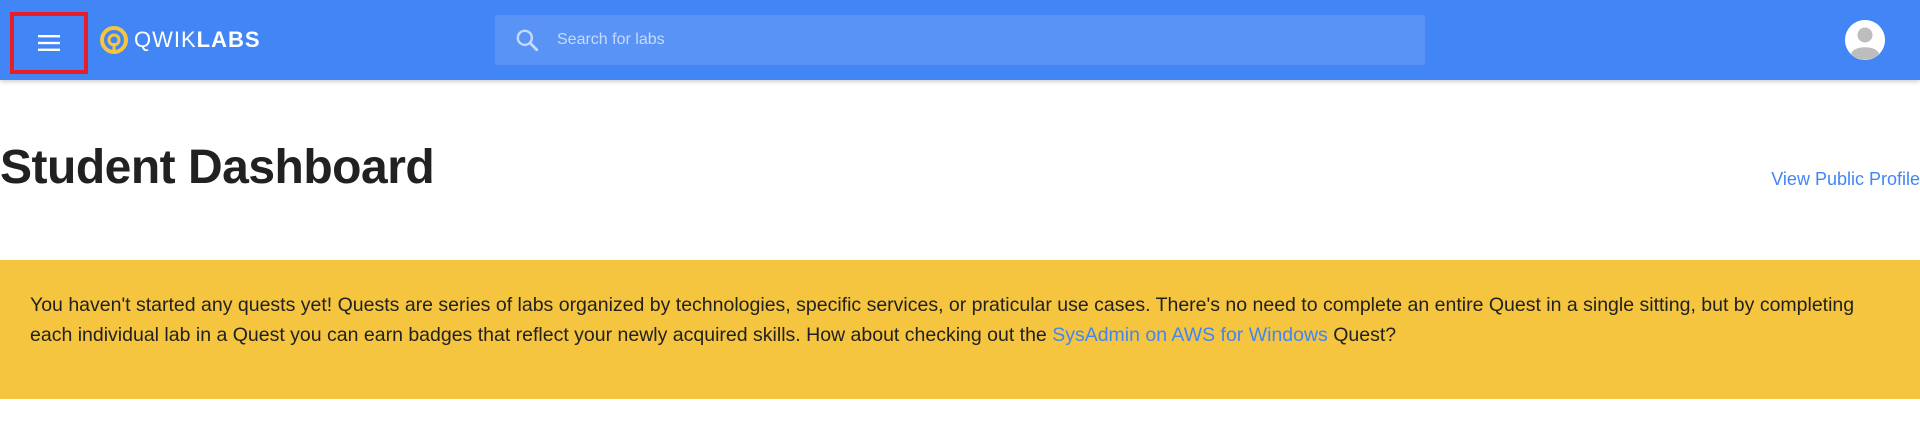 This screenshot has width=1920, height=423. Describe the element at coordinates (1362, 335) in the screenshot. I see `notice-text-end: Quest?` at that location.